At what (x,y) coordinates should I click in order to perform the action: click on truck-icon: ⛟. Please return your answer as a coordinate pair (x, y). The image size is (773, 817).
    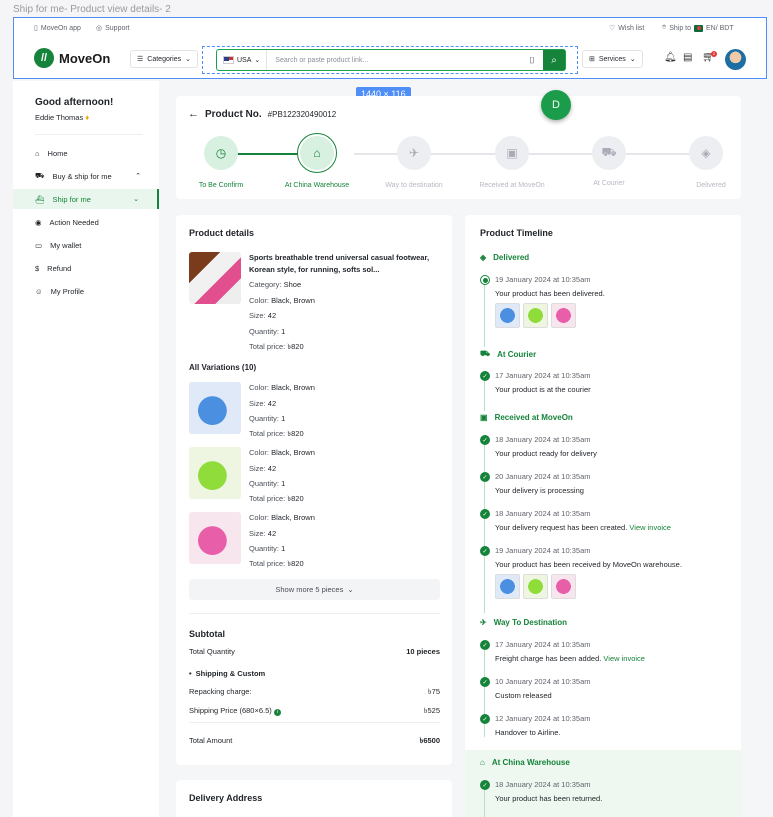
    Looking at the image, I should click on (609, 153).